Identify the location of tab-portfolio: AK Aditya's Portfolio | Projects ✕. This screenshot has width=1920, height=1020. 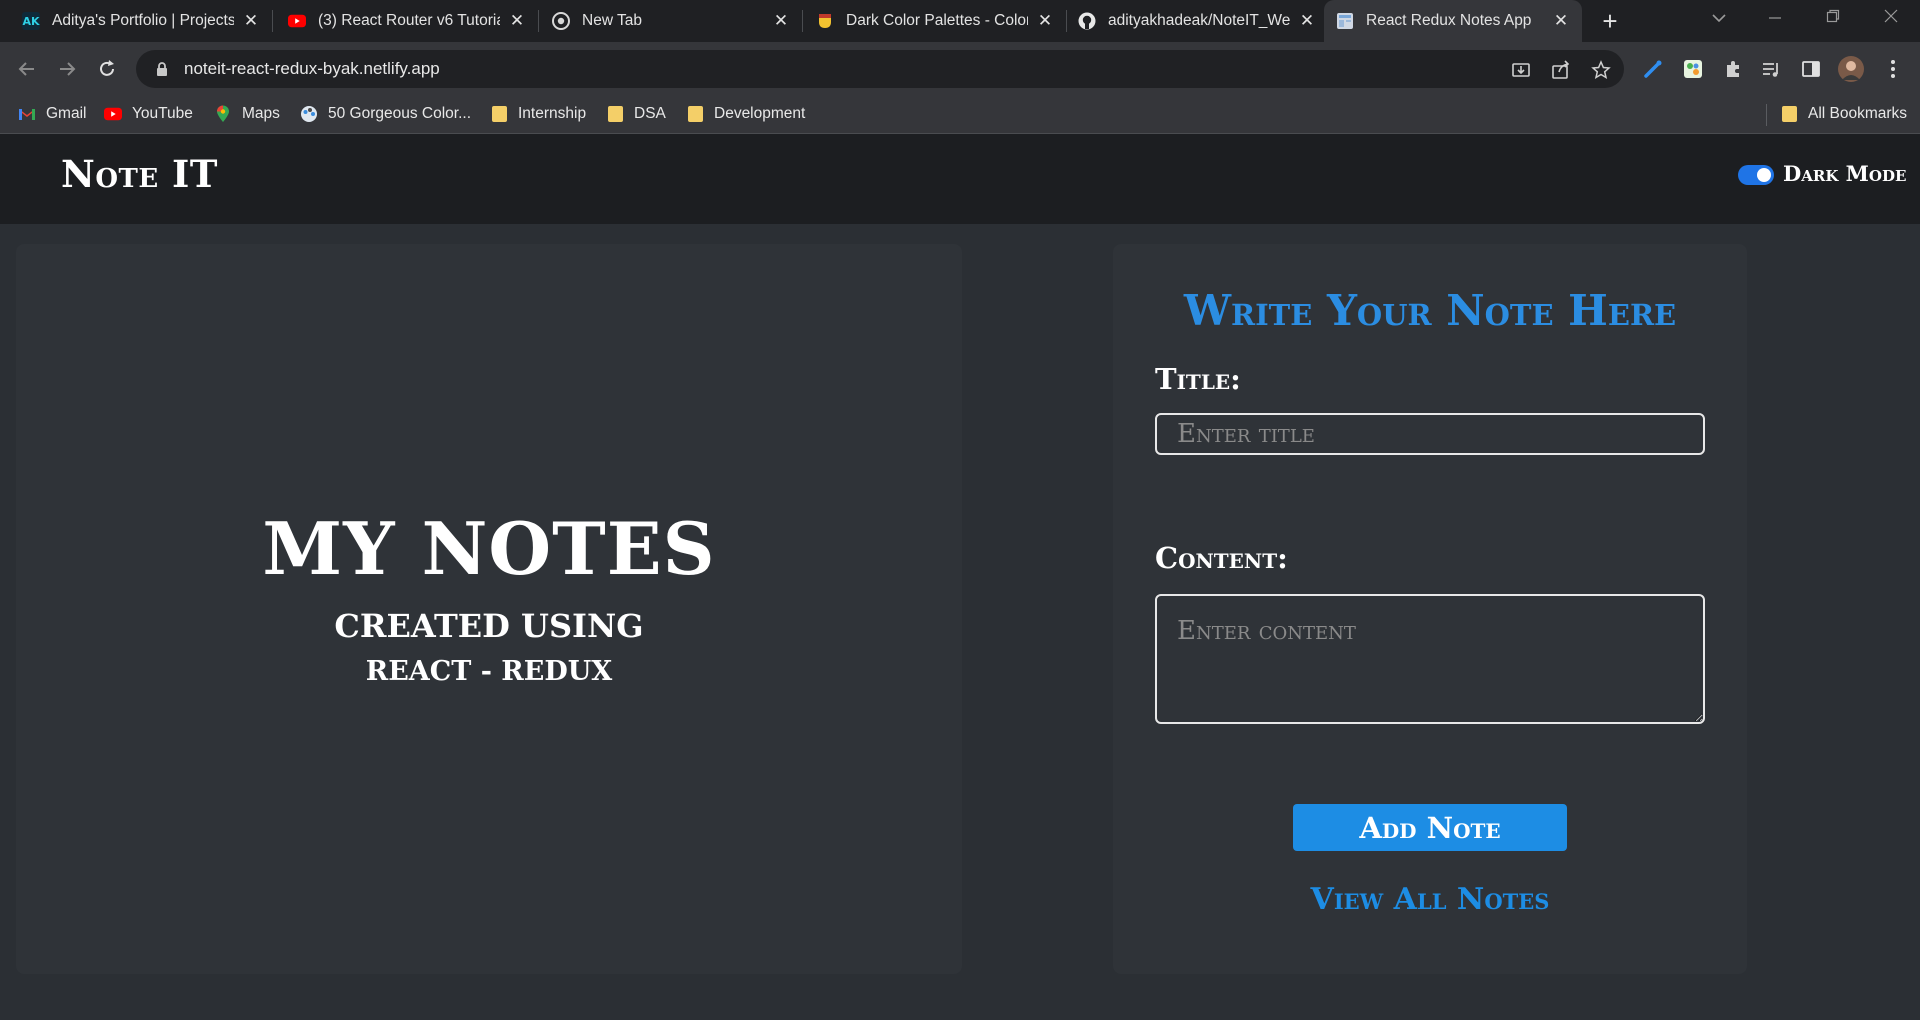
(141, 21).